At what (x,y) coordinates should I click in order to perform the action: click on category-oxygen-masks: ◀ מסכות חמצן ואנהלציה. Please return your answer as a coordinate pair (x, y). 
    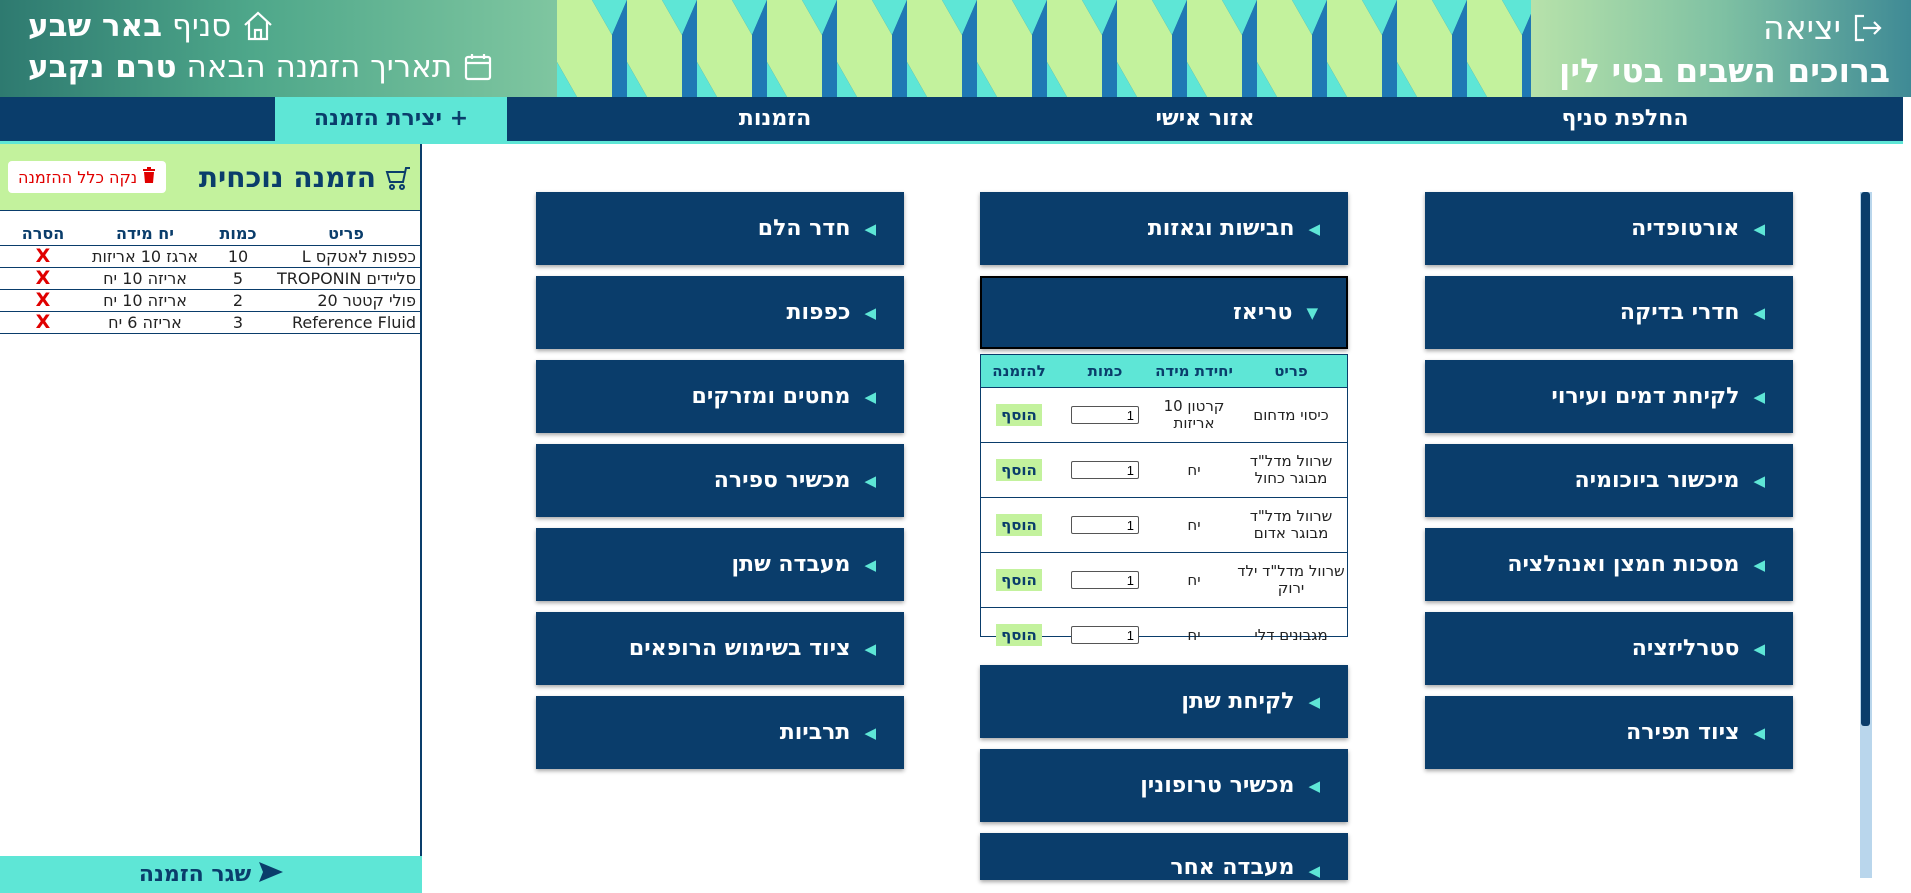
    Looking at the image, I should click on (1609, 564).